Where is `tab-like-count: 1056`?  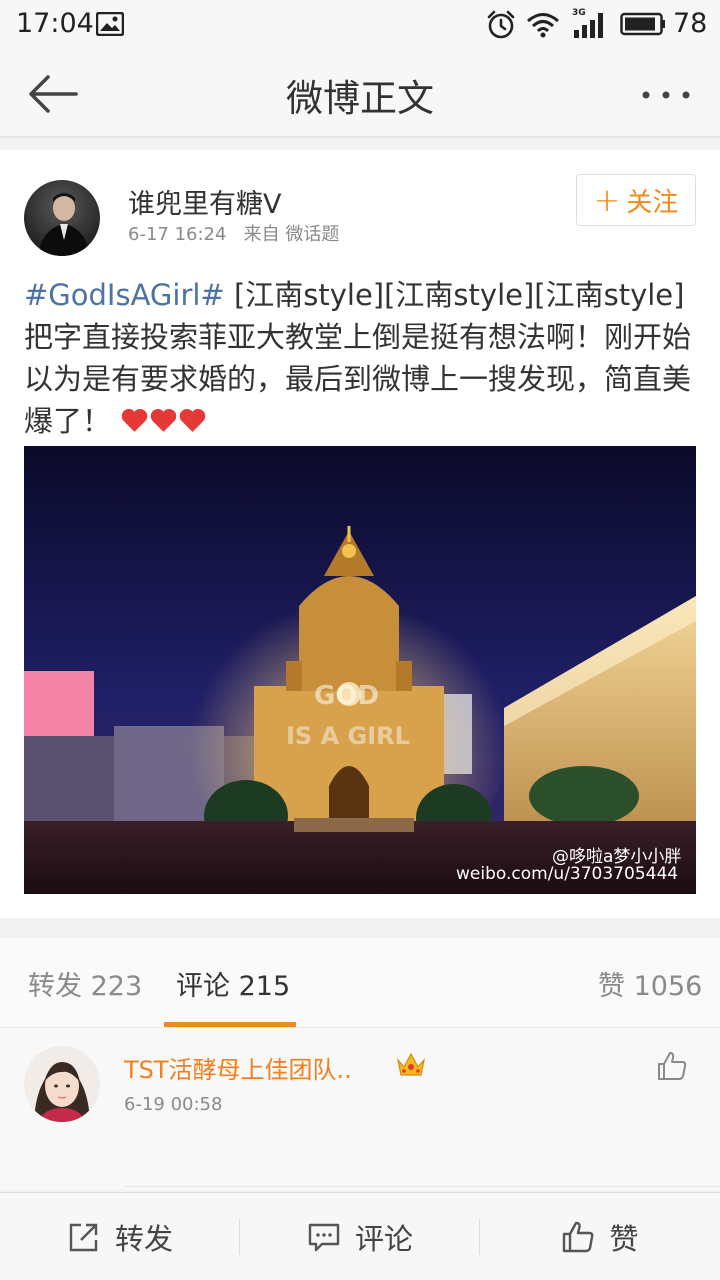 tab-like-count: 1056 is located at coordinates (668, 986).